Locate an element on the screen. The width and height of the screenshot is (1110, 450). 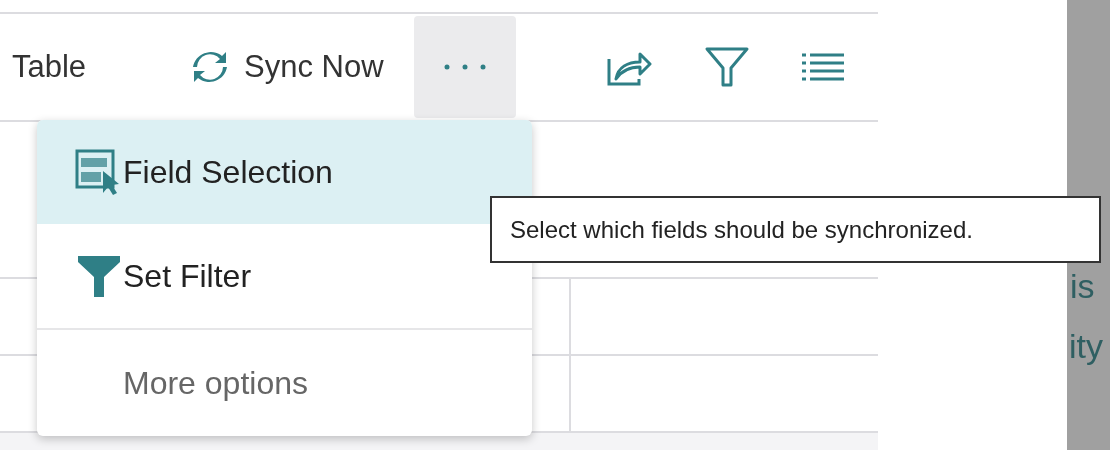
field-selection-icon is located at coordinates (98, 172).